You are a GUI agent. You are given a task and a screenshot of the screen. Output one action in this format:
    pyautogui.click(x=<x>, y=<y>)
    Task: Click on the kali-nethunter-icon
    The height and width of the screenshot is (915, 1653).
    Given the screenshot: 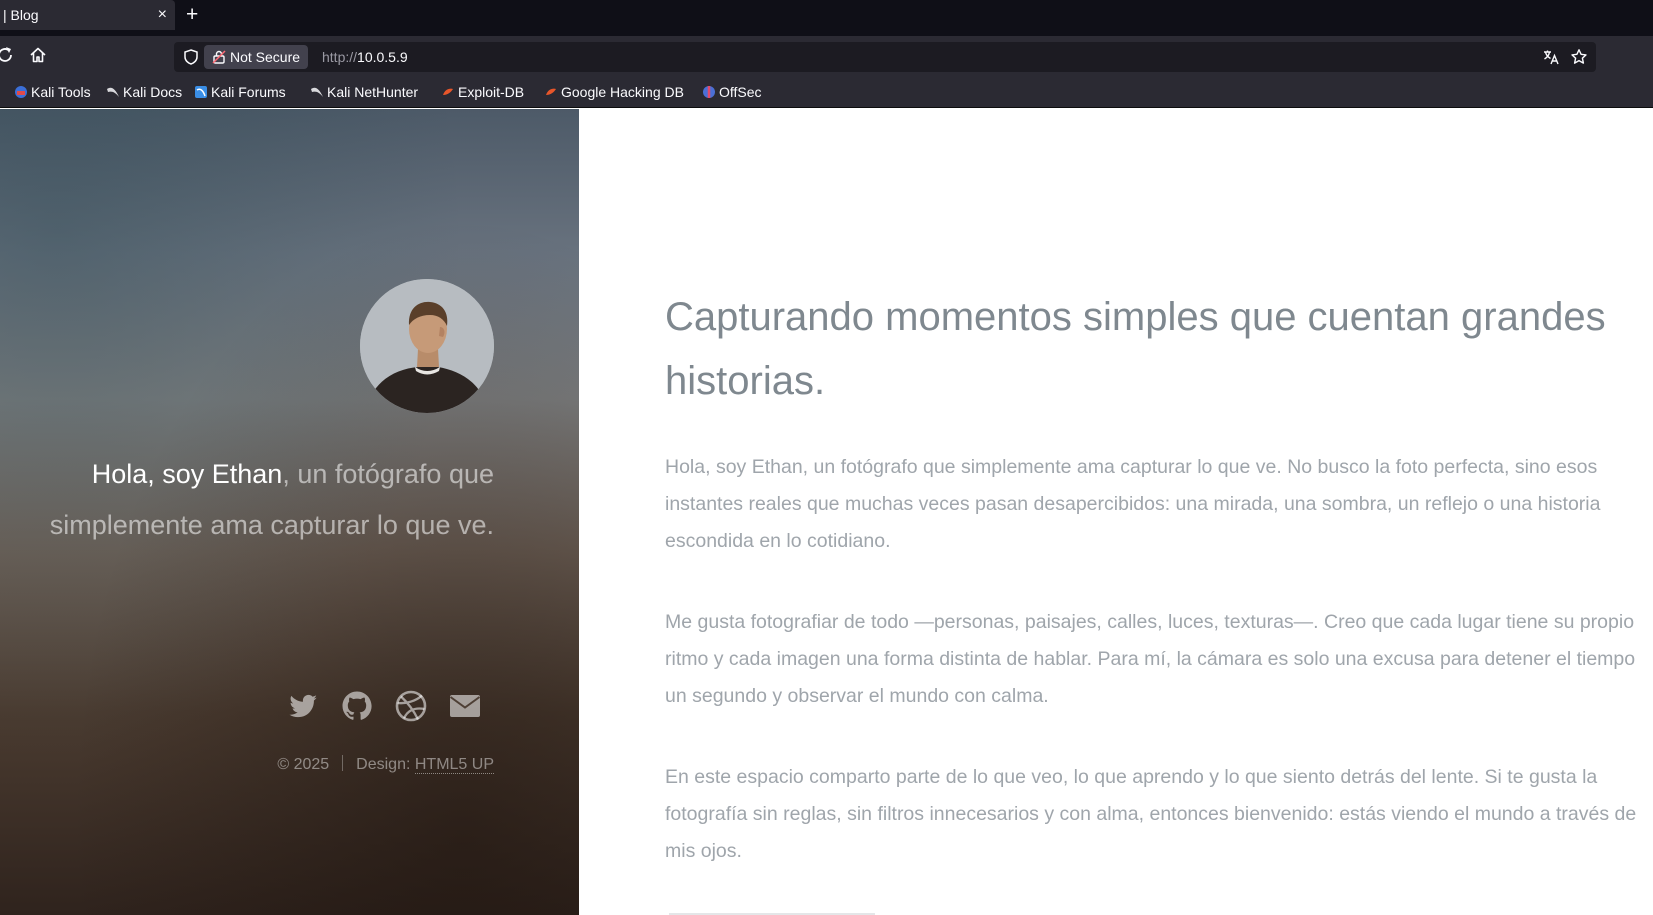 What is the action you would take?
    pyautogui.click(x=317, y=92)
    